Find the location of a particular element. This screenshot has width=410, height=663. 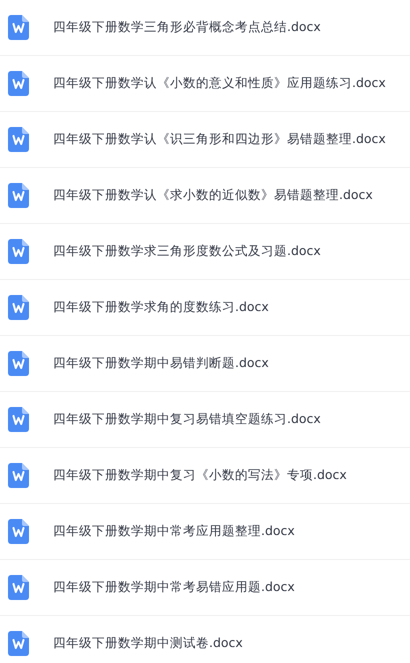

file-name: 四年级下册数学三角形必背概念考点总结.docx is located at coordinates (187, 27).